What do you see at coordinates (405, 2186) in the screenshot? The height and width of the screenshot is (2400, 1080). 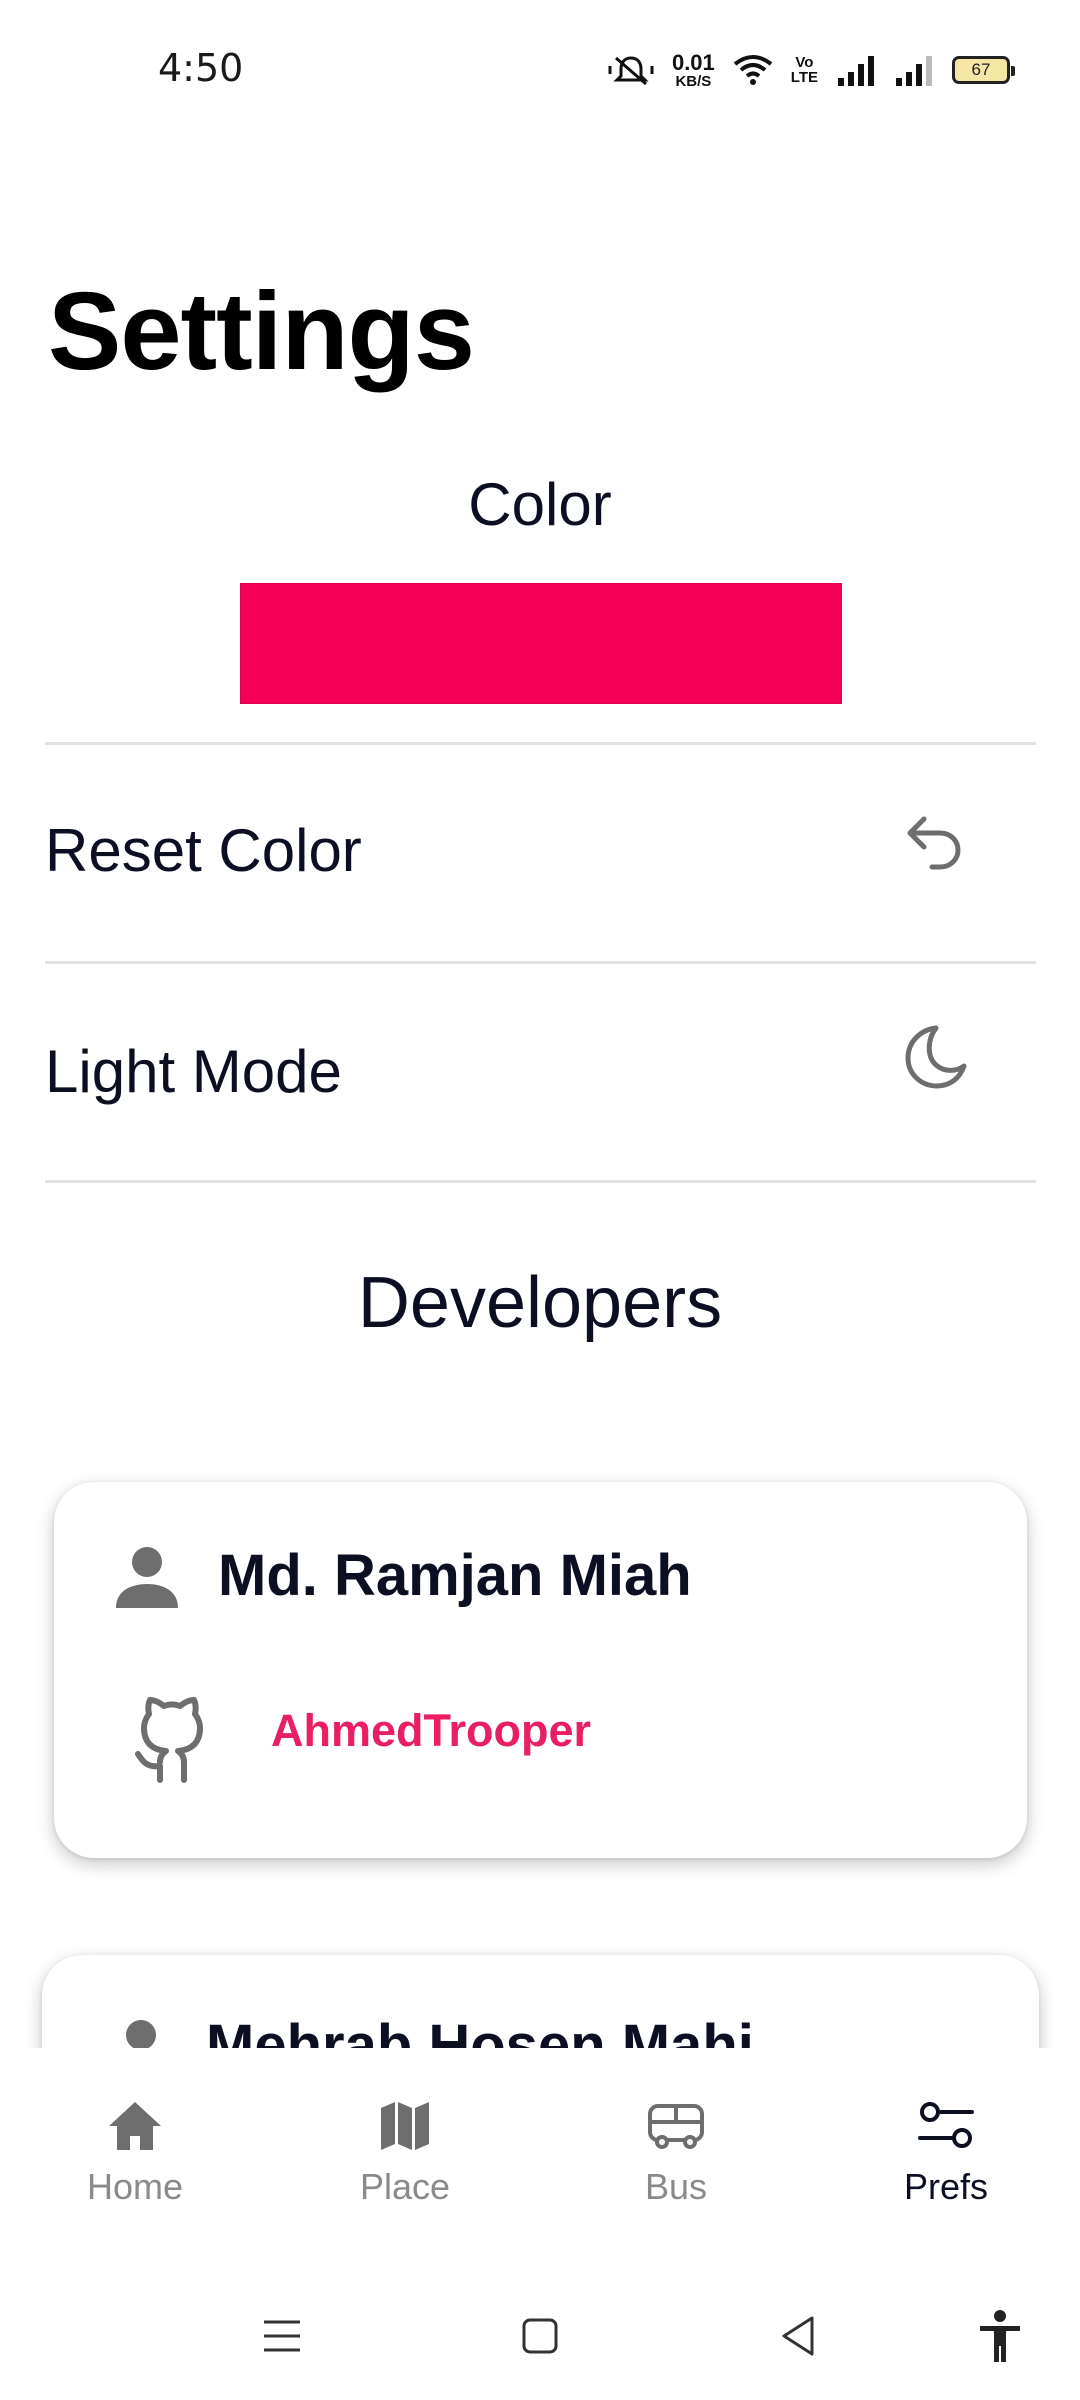 I see `nav-place-label: Place` at bounding box center [405, 2186].